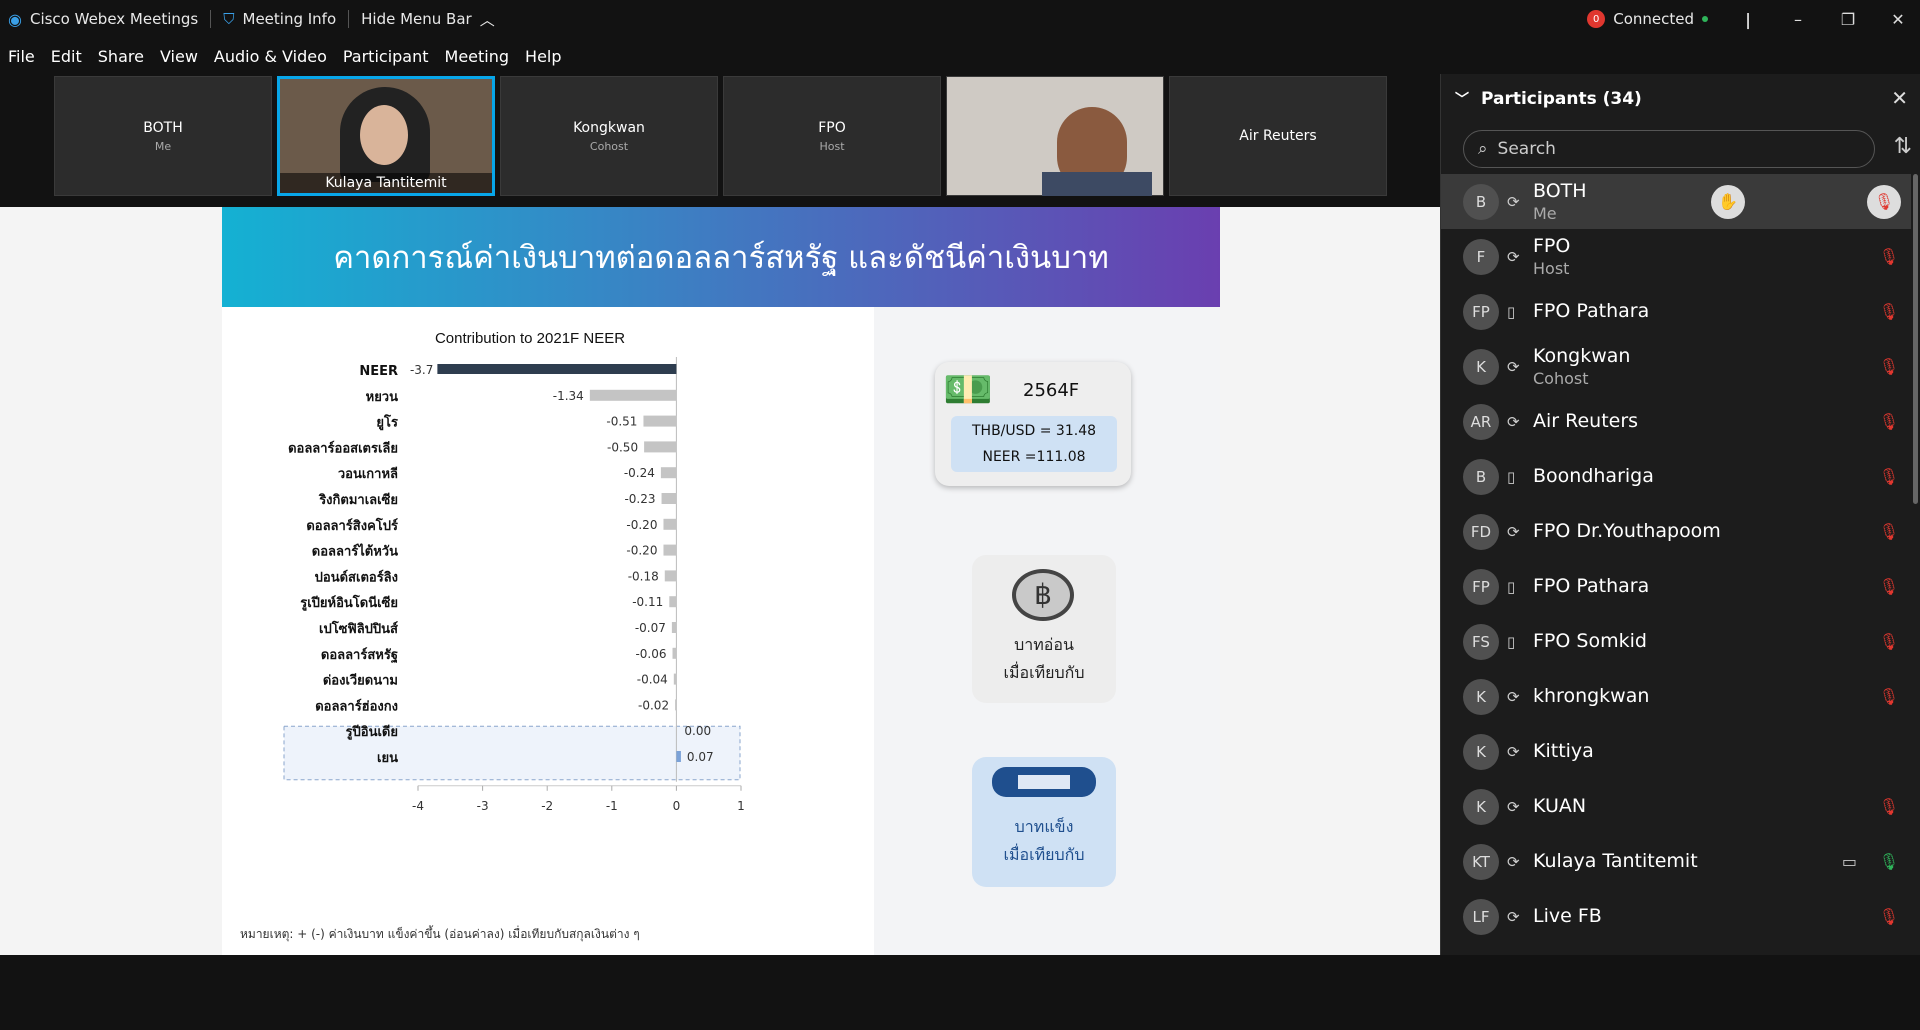 This screenshot has width=1920, height=1030. I want to click on participant-row: F ⟳ FPO Host 🎙, so click(1676, 256).